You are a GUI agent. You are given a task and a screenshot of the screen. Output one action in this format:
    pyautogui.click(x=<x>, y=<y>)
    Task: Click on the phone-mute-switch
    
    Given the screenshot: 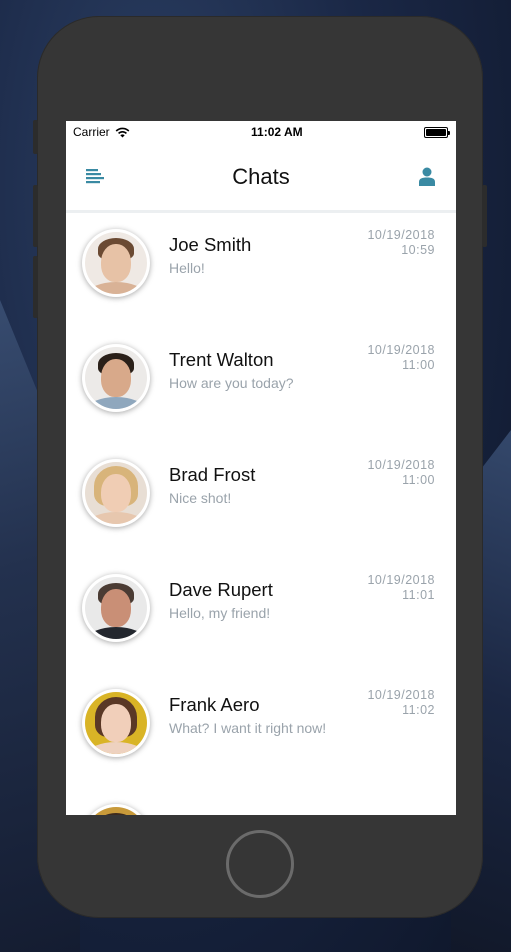 What is the action you would take?
    pyautogui.click(x=35, y=137)
    